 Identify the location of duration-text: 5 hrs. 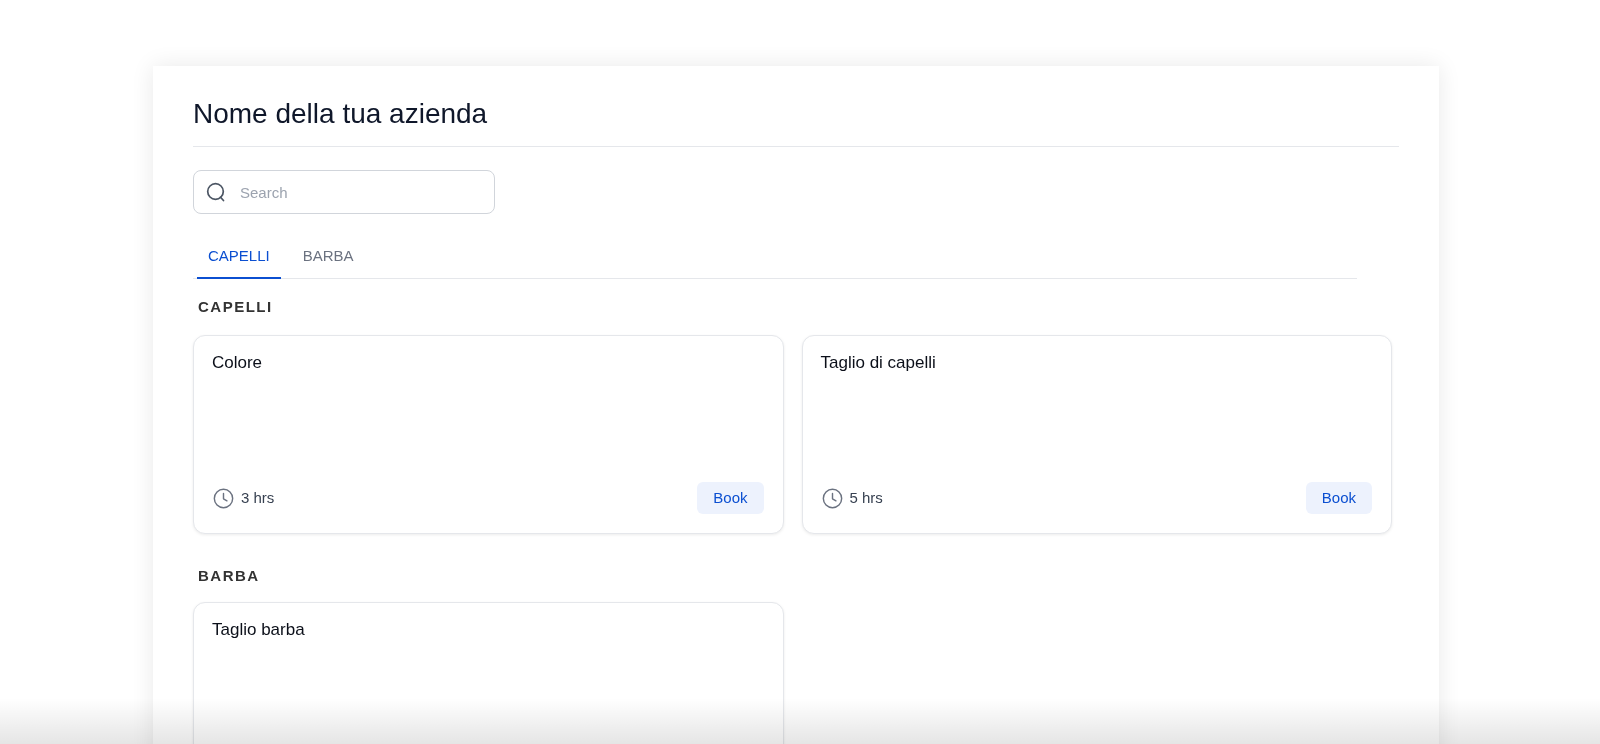
(866, 498).